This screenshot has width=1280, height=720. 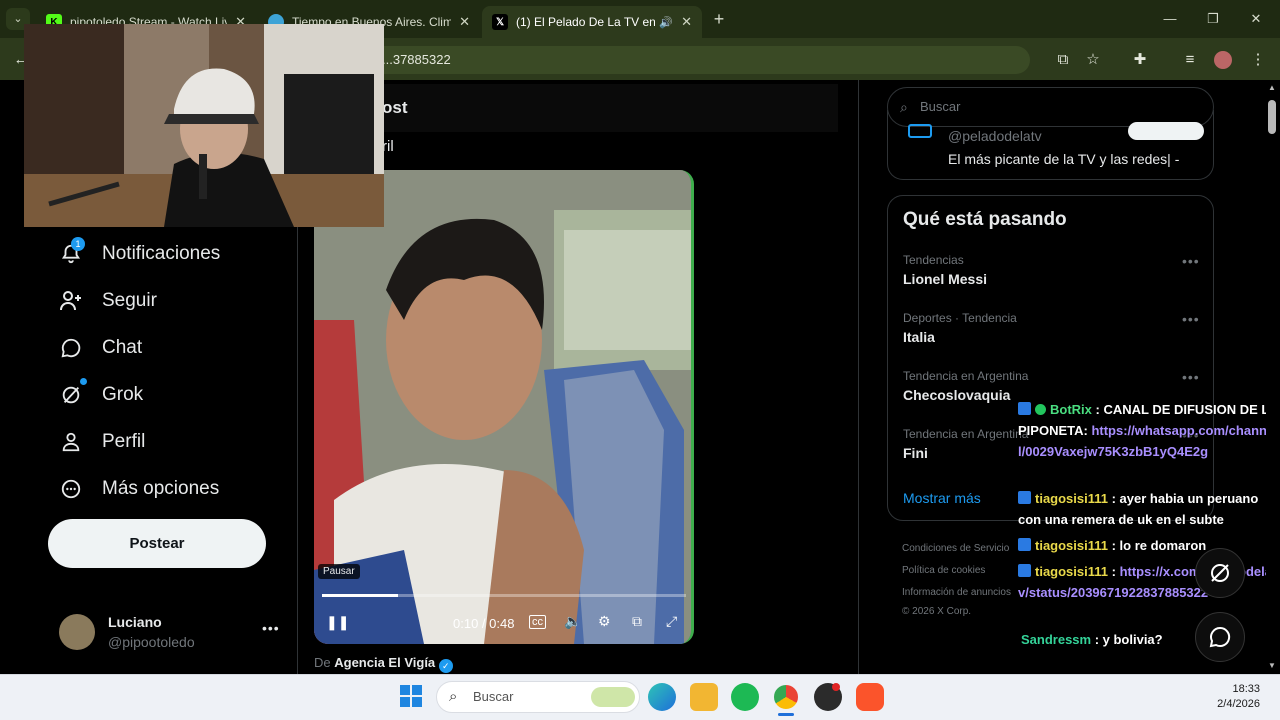 I want to click on footer-link: Política de cookies, so click(x=943, y=570).